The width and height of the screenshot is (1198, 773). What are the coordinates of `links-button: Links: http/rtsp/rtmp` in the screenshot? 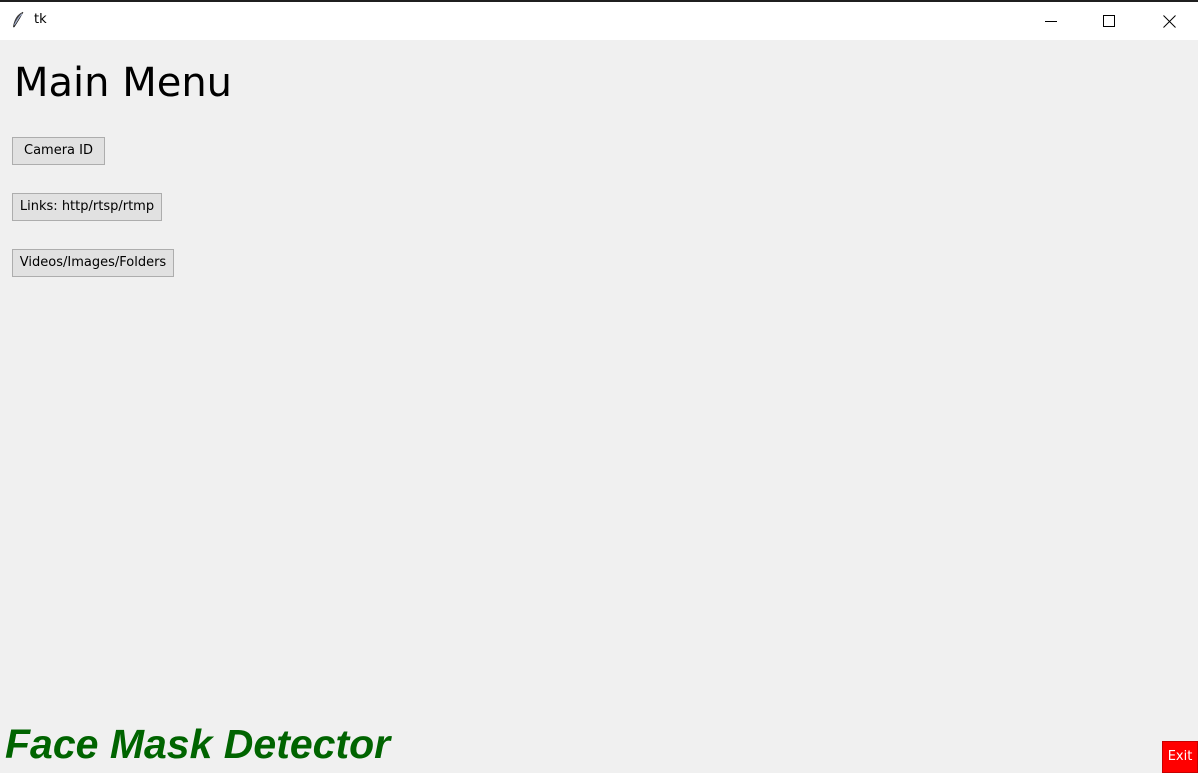 It's located at (87, 207).